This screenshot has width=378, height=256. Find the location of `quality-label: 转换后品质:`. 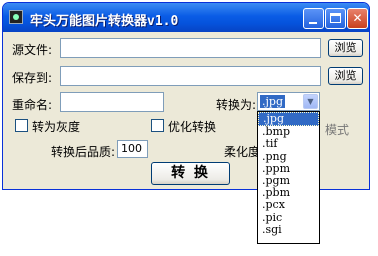

quality-label: 转换后品质: is located at coordinates (83, 152).